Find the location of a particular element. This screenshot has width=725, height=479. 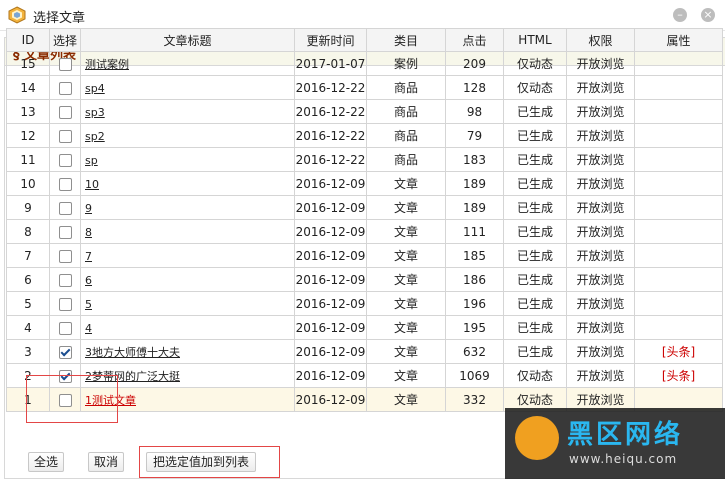

article-title-link: sp2 is located at coordinates (95, 136).